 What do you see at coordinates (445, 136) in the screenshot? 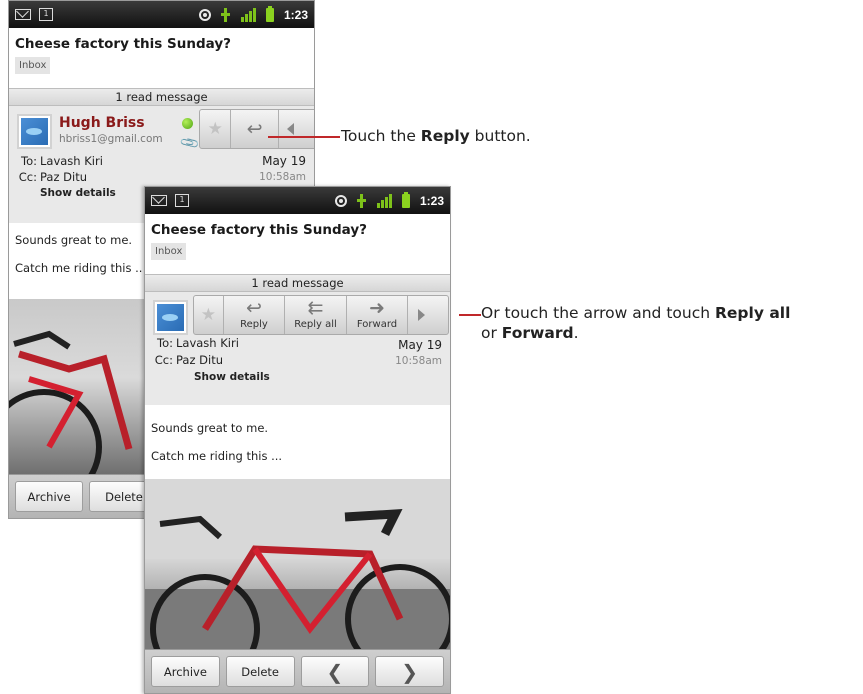
I see `reply-callout-bold: Reply` at bounding box center [445, 136].